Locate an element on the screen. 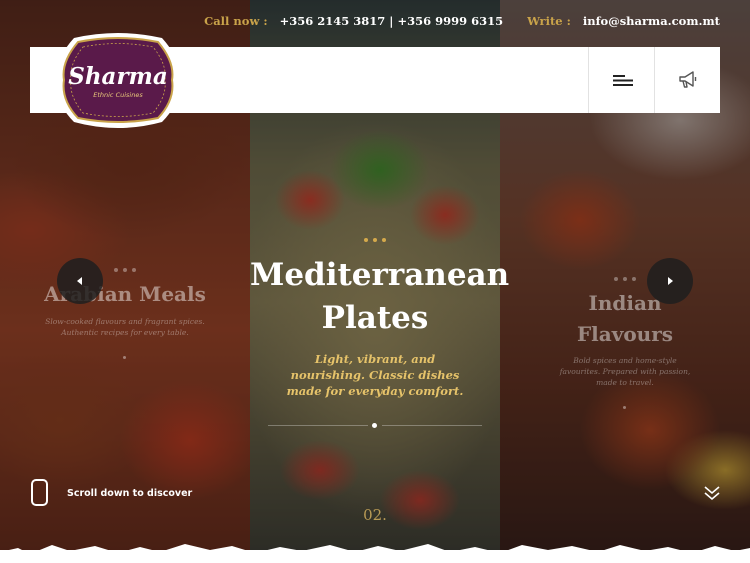  slide-title-line: Mediterranean is located at coordinates (380, 275).